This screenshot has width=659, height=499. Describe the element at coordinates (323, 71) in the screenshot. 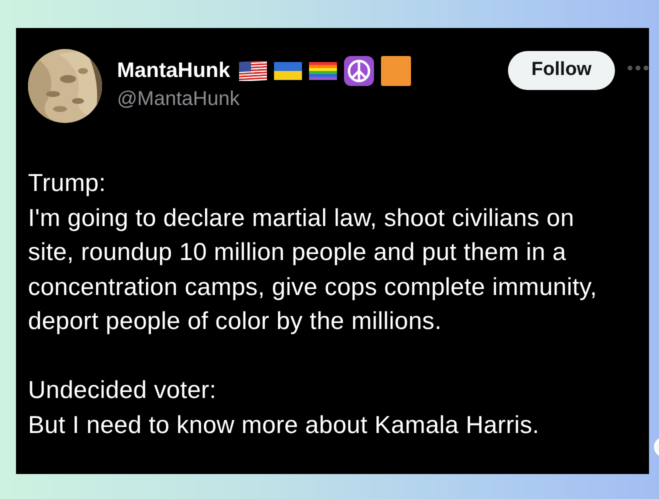

I see `rainbow-flag-icon` at that location.